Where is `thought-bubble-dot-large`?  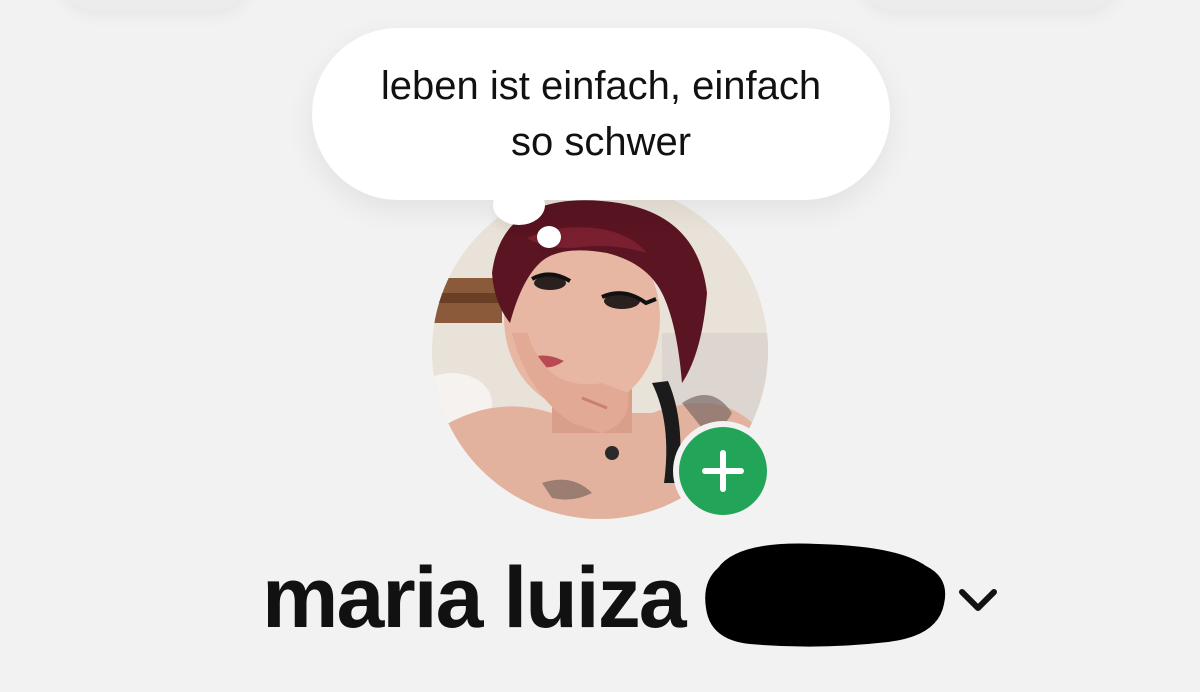 thought-bubble-dot-large is located at coordinates (519, 205).